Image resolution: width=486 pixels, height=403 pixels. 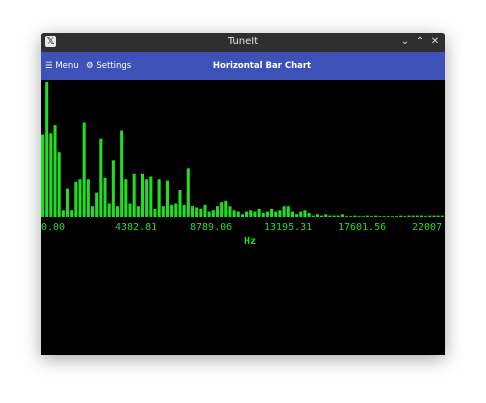 What do you see at coordinates (241, 227) in the screenshot?
I see `x-tick-labels: 0.00 4382.81 8789.06 13195.31 17601.56 22007` at bounding box center [241, 227].